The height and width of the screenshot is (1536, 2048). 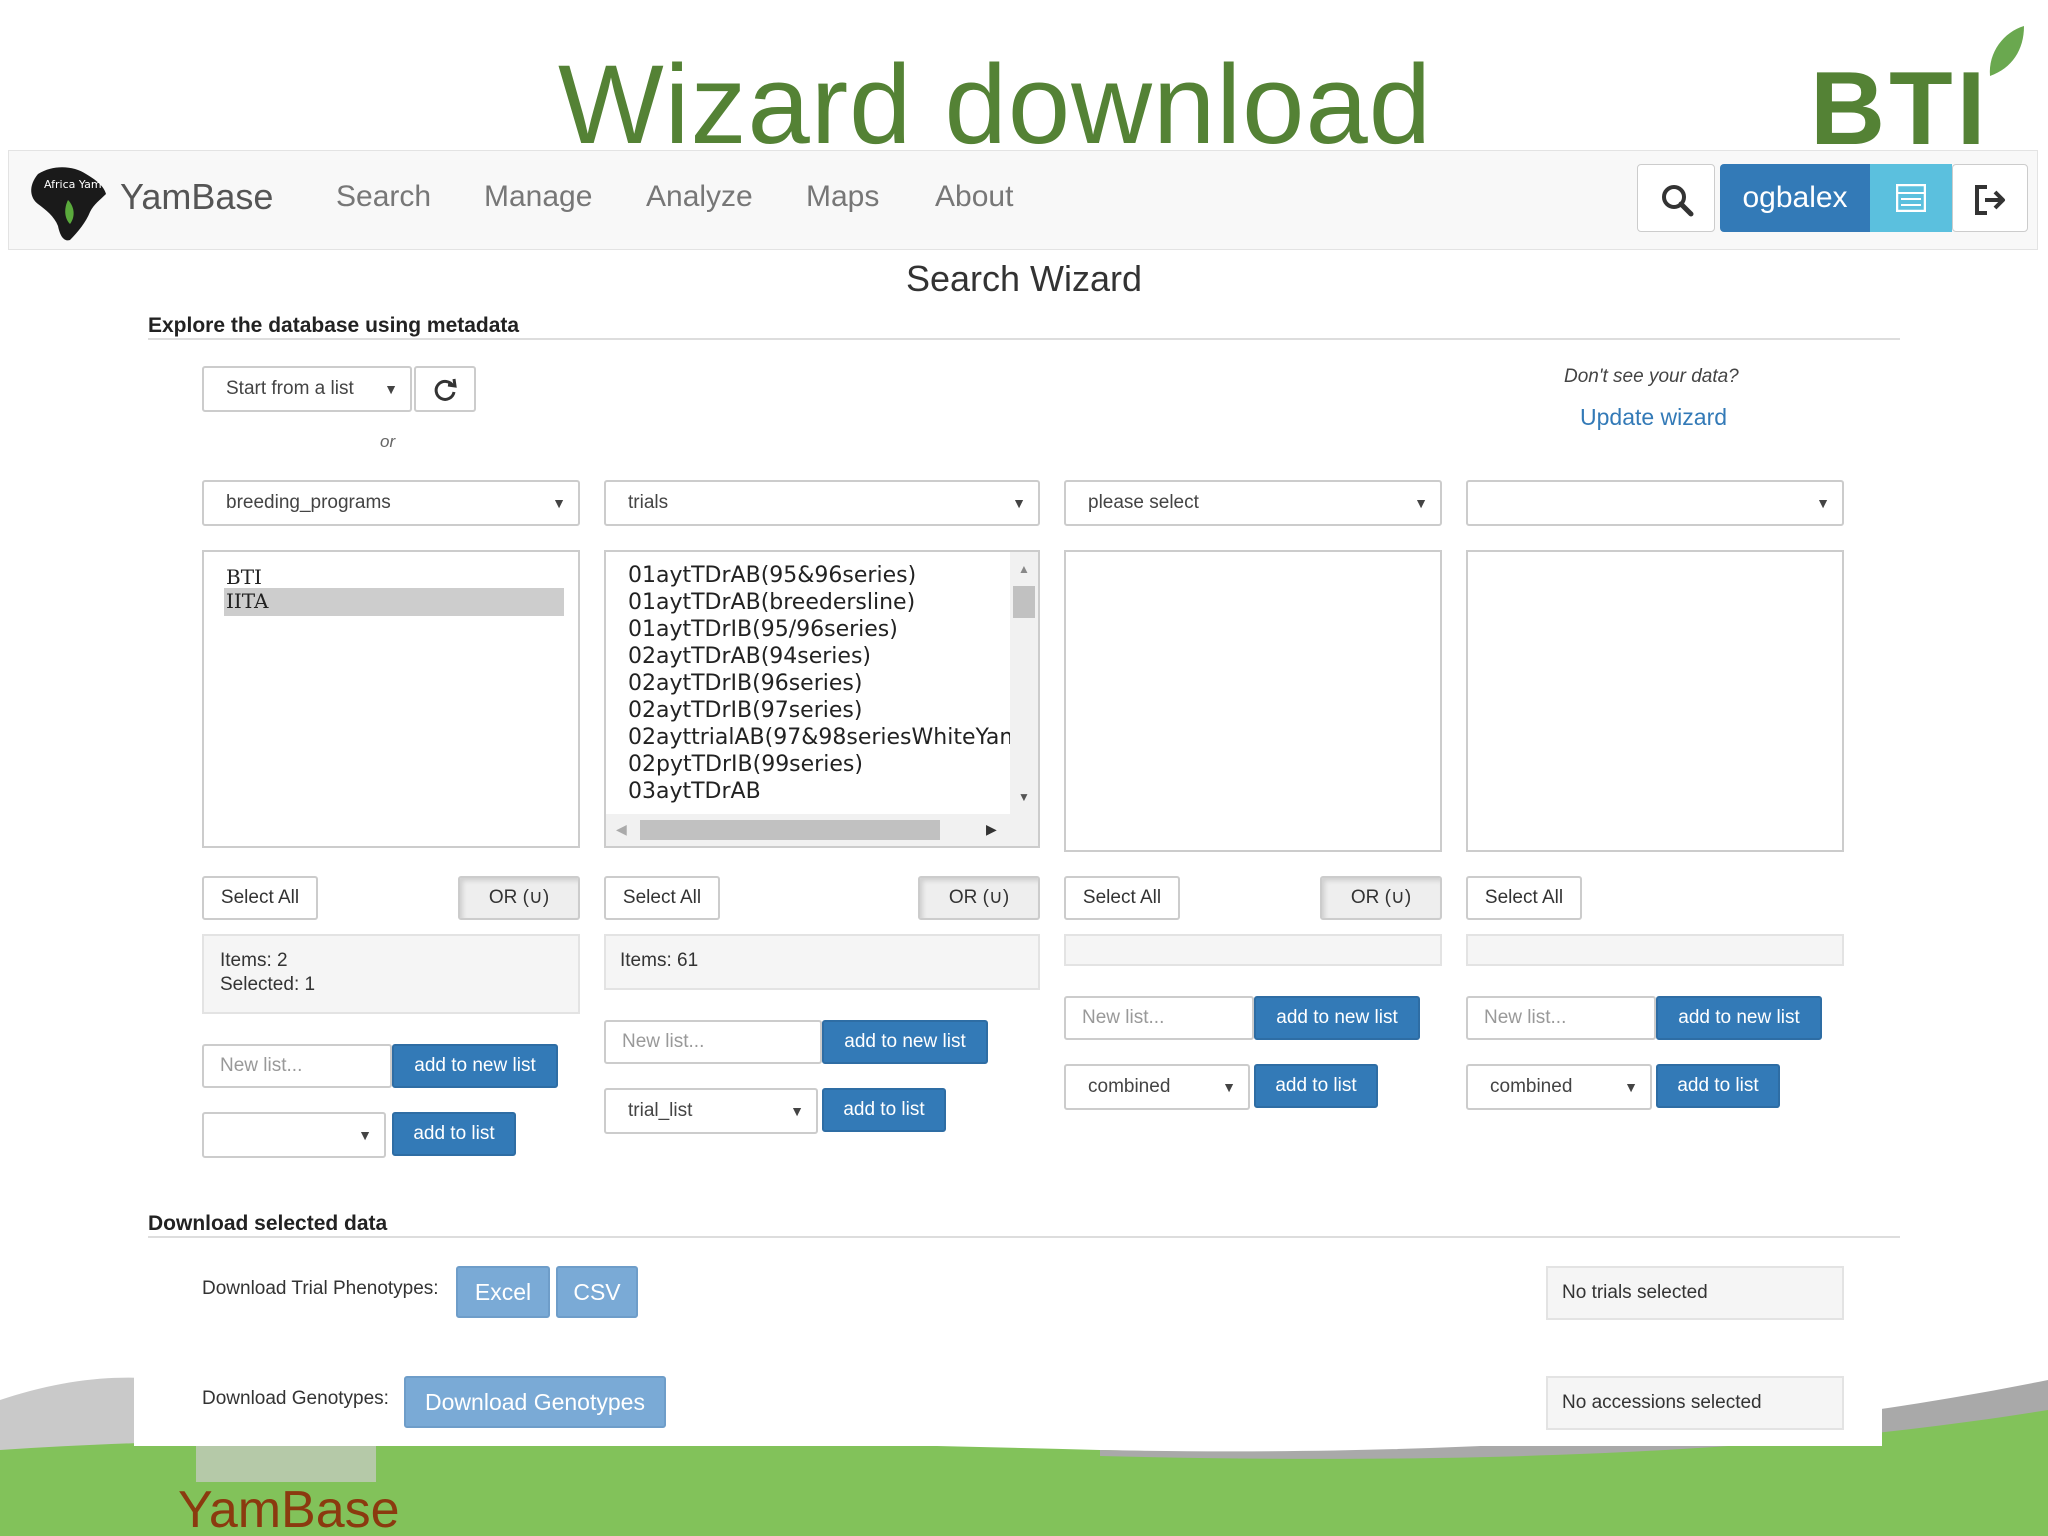 I want to click on add-to-list-button-3: add to list, so click(x=1316, y=1086).